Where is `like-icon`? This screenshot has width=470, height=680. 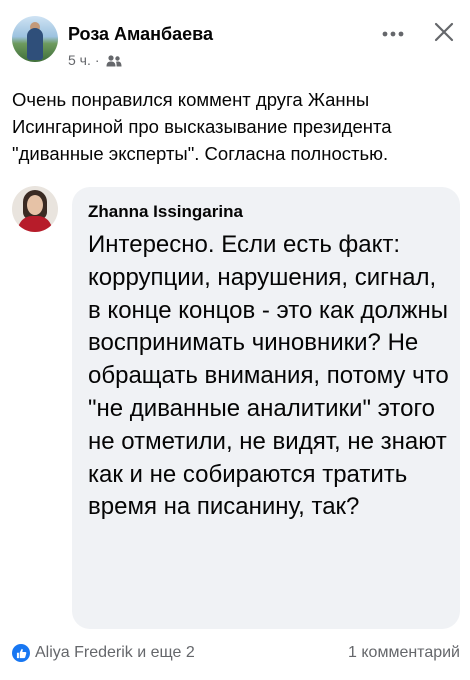 like-icon is located at coordinates (21, 653).